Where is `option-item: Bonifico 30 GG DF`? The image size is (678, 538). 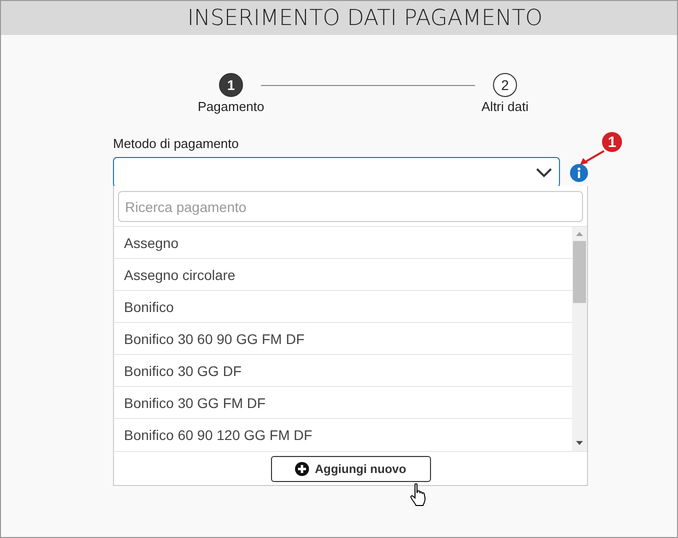
option-item: Bonifico 30 GG DF is located at coordinates (343, 371).